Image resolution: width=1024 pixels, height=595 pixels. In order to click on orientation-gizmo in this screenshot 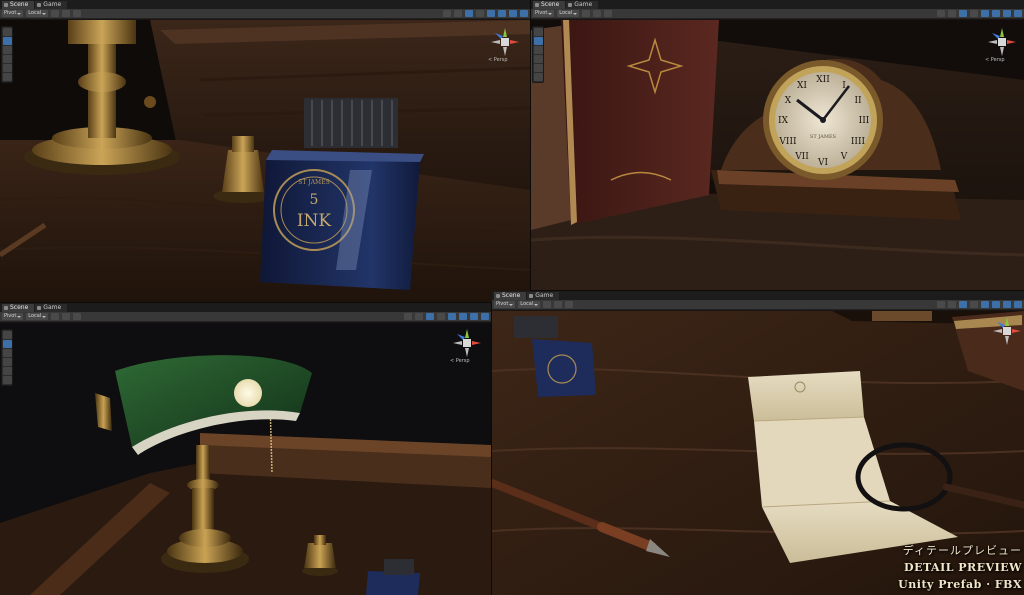, I will do `click(1007, 331)`.